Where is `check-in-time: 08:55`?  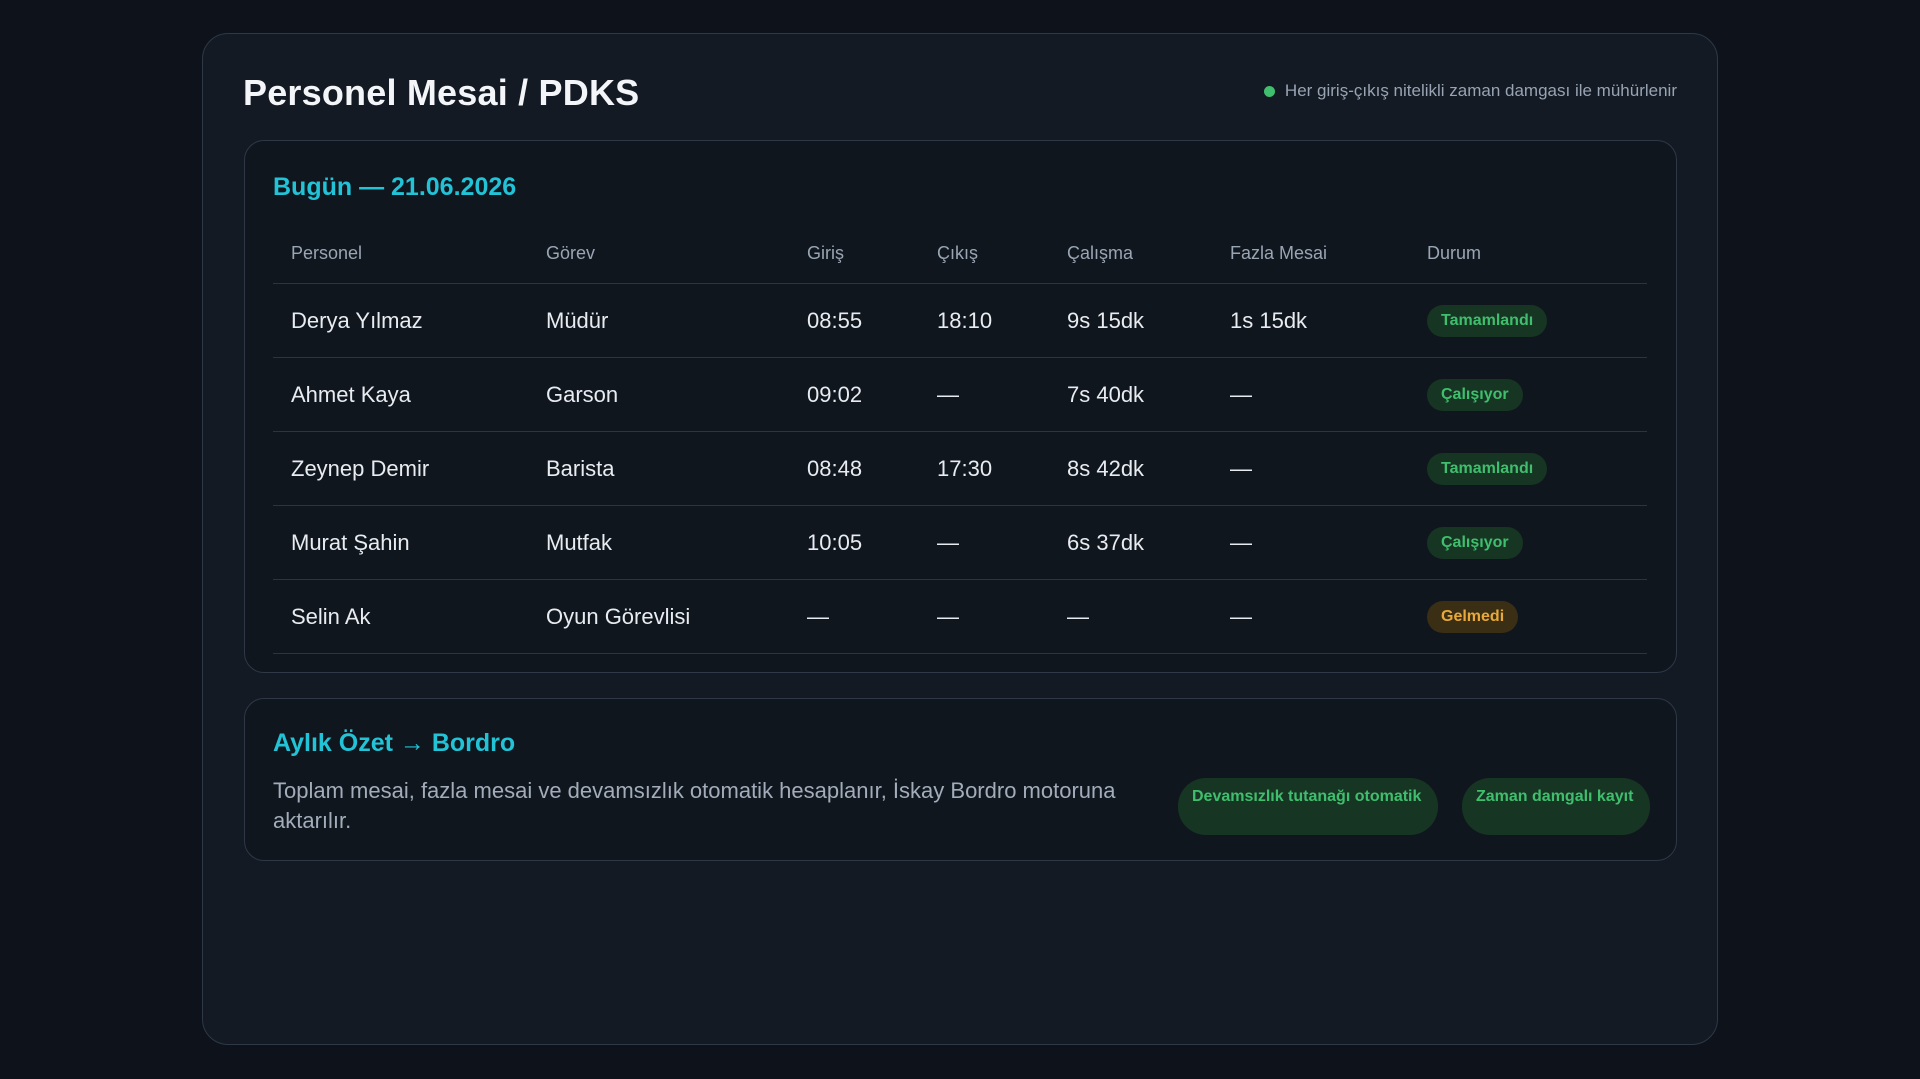 check-in-time: 08:55 is located at coordinates (854, 320).